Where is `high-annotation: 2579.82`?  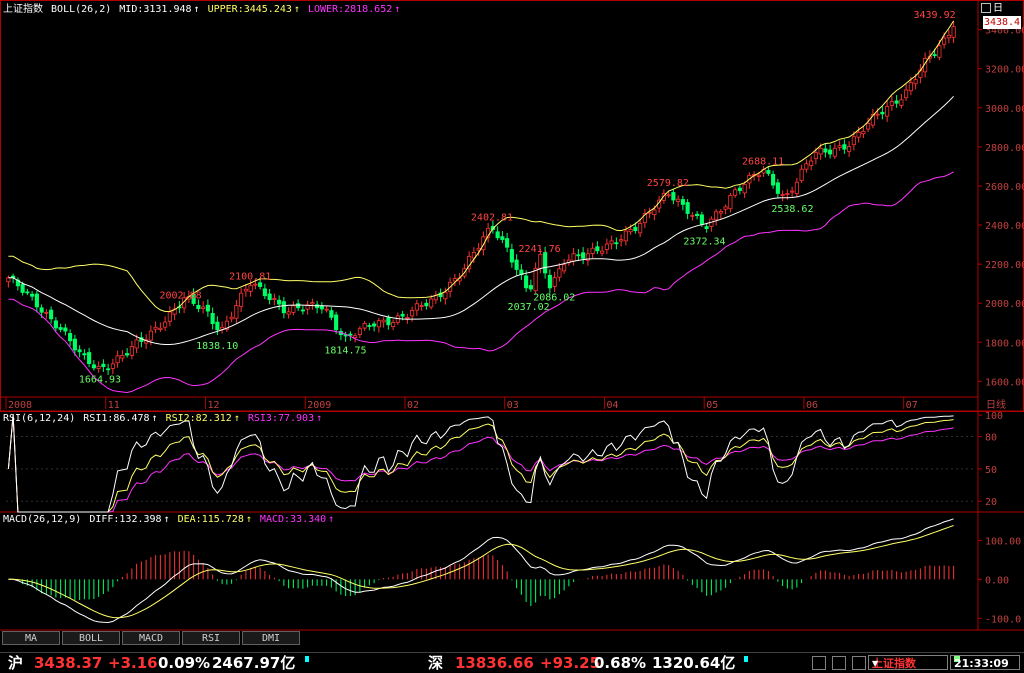
high-annotation: 2579.82 is located at coordinates (668, 183).